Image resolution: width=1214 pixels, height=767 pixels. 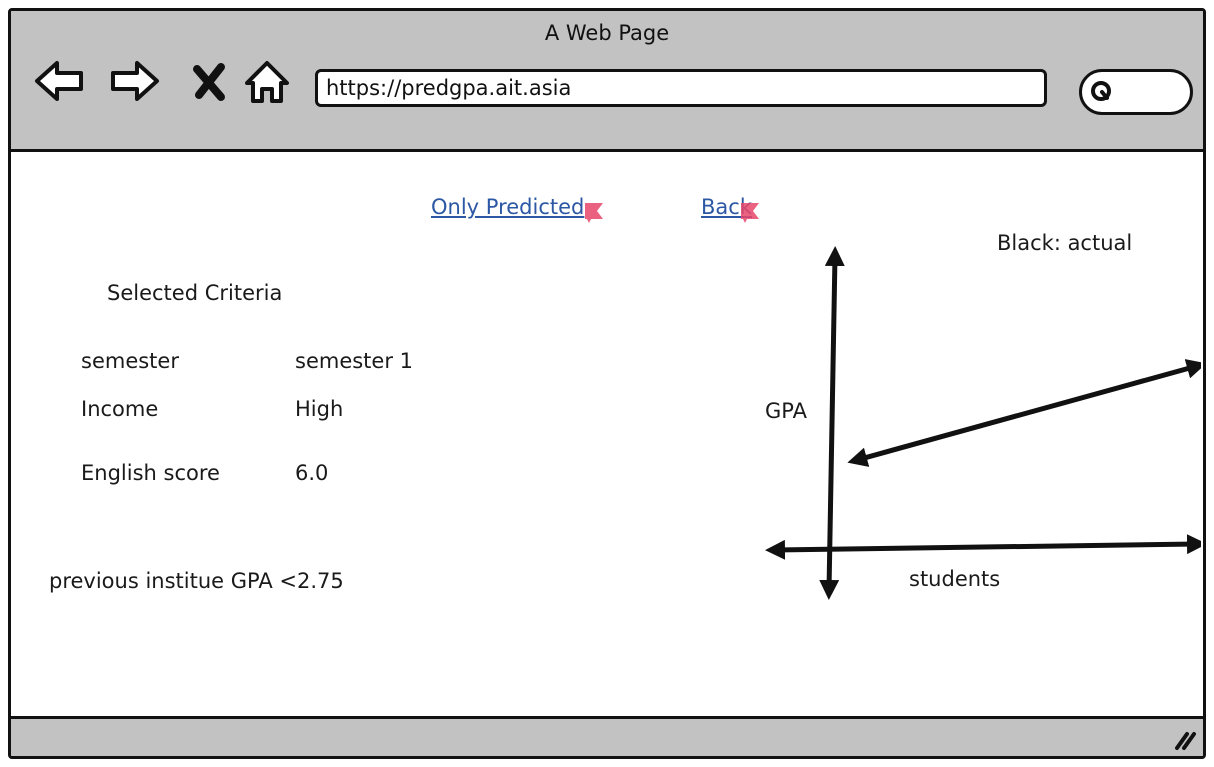 I want to click on y-axis, so click(x=832, y=423).